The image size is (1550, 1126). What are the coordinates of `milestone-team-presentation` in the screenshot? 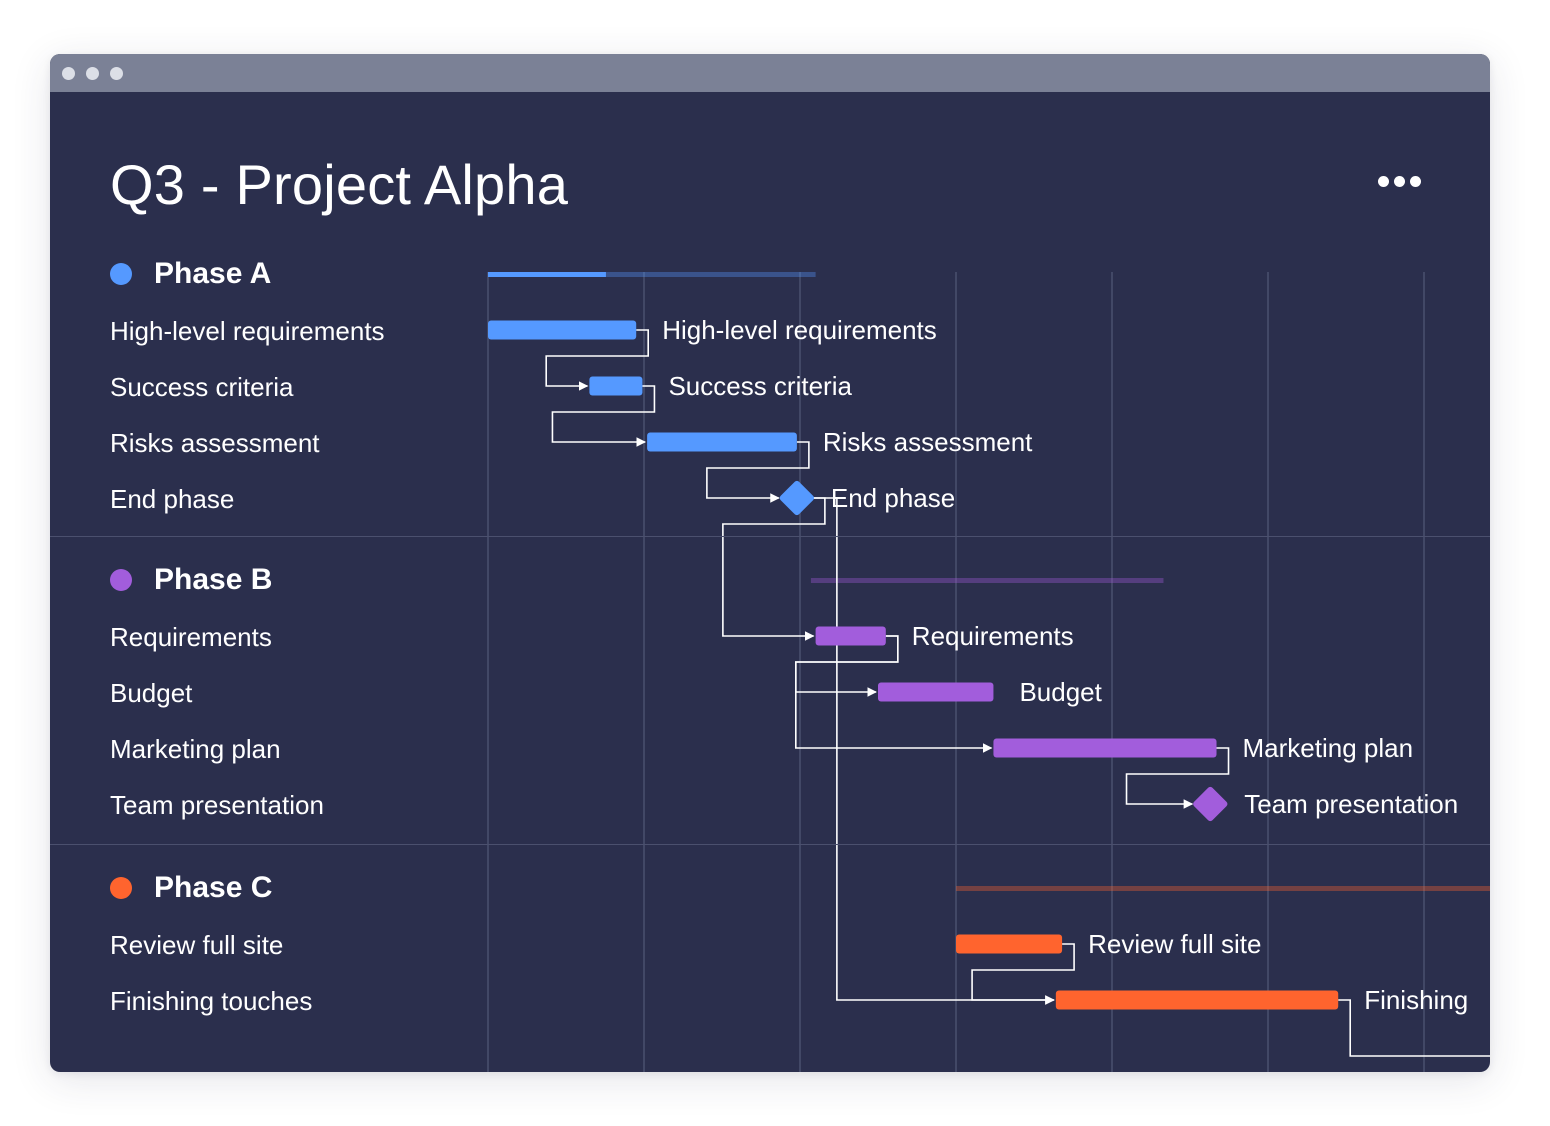 It's located at (1210, 804).